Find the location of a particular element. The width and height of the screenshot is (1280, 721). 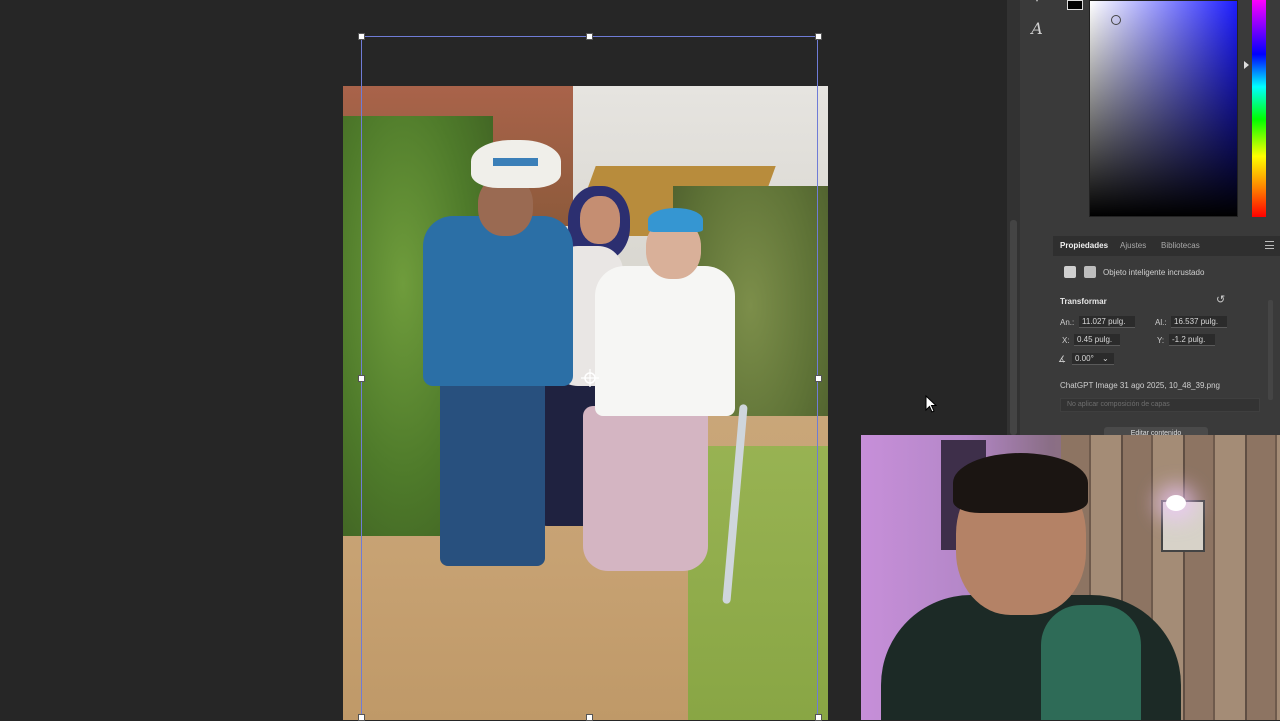

character-panel-icon: A is located at coordinates (1037, 29).